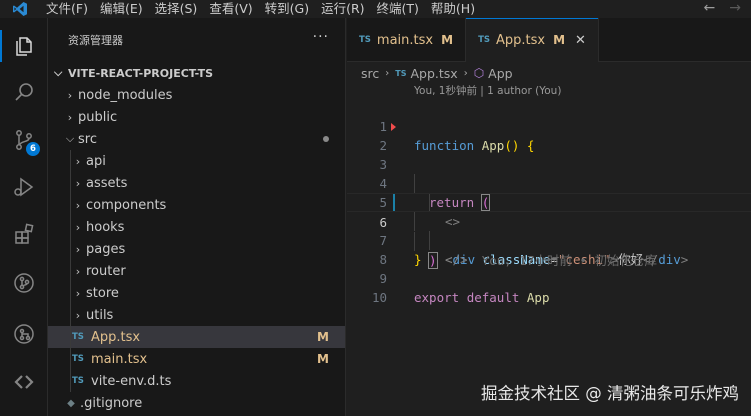  I want to click on tree-folder-hooks: › hooks, so click(196, 227).